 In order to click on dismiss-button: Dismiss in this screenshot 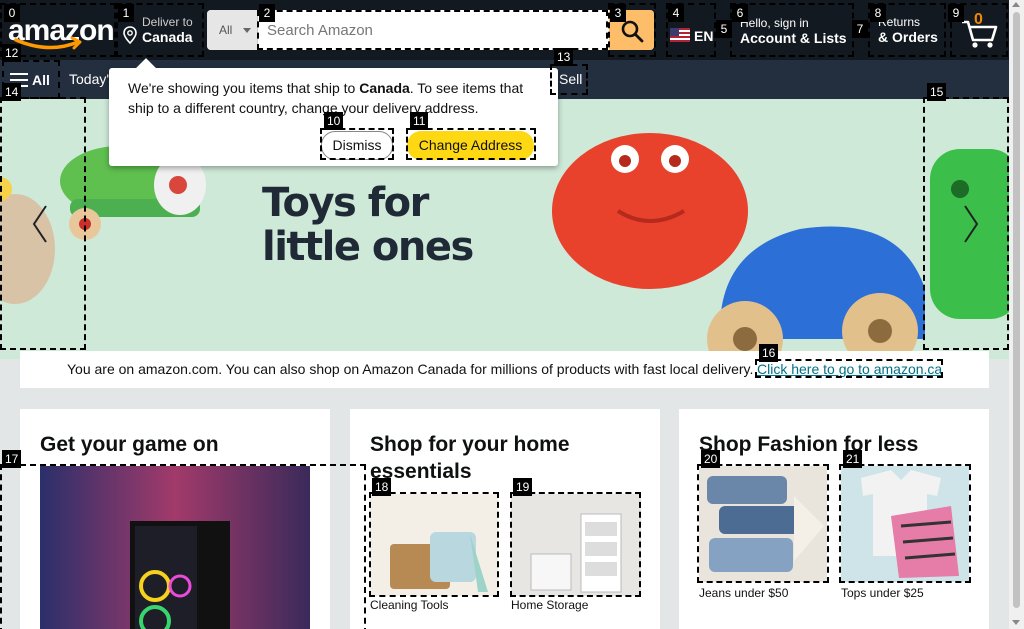, I will do `click(357, 145)`.